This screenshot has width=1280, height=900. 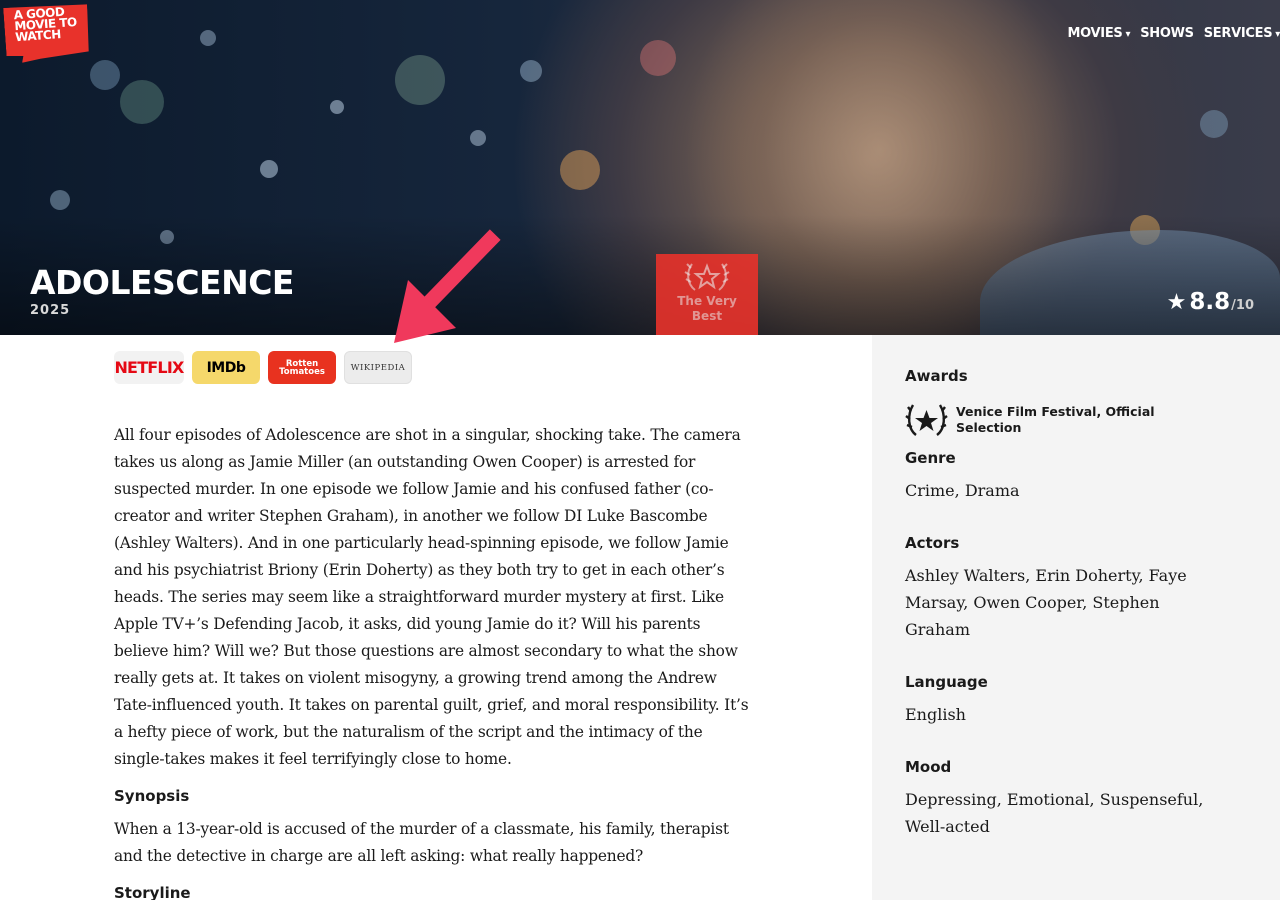 I want to click on rating-score: 8.8, so click(x=1210, y=302).